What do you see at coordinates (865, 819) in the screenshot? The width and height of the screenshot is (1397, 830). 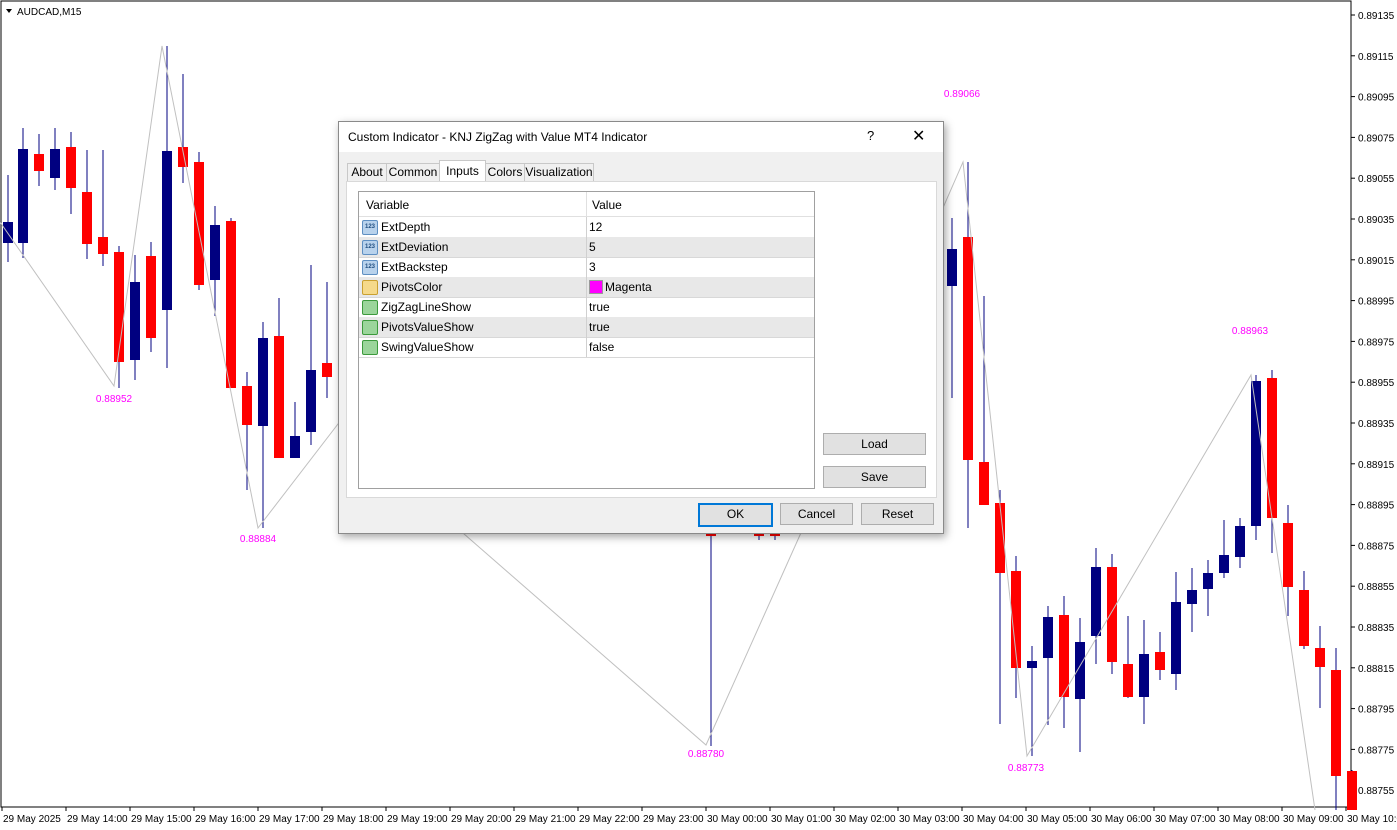 I see `time-label: 30 May 02:00` at bounding box center [865, 819].